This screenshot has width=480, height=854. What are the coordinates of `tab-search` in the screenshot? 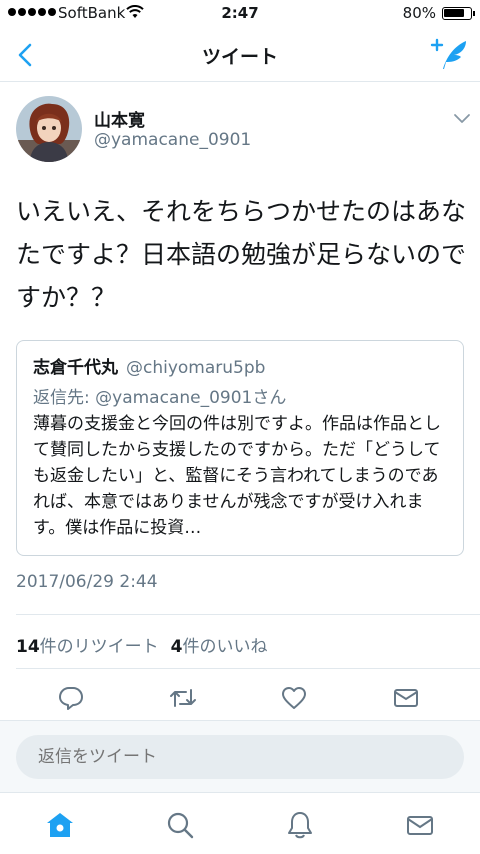 It's located at (180, 825).